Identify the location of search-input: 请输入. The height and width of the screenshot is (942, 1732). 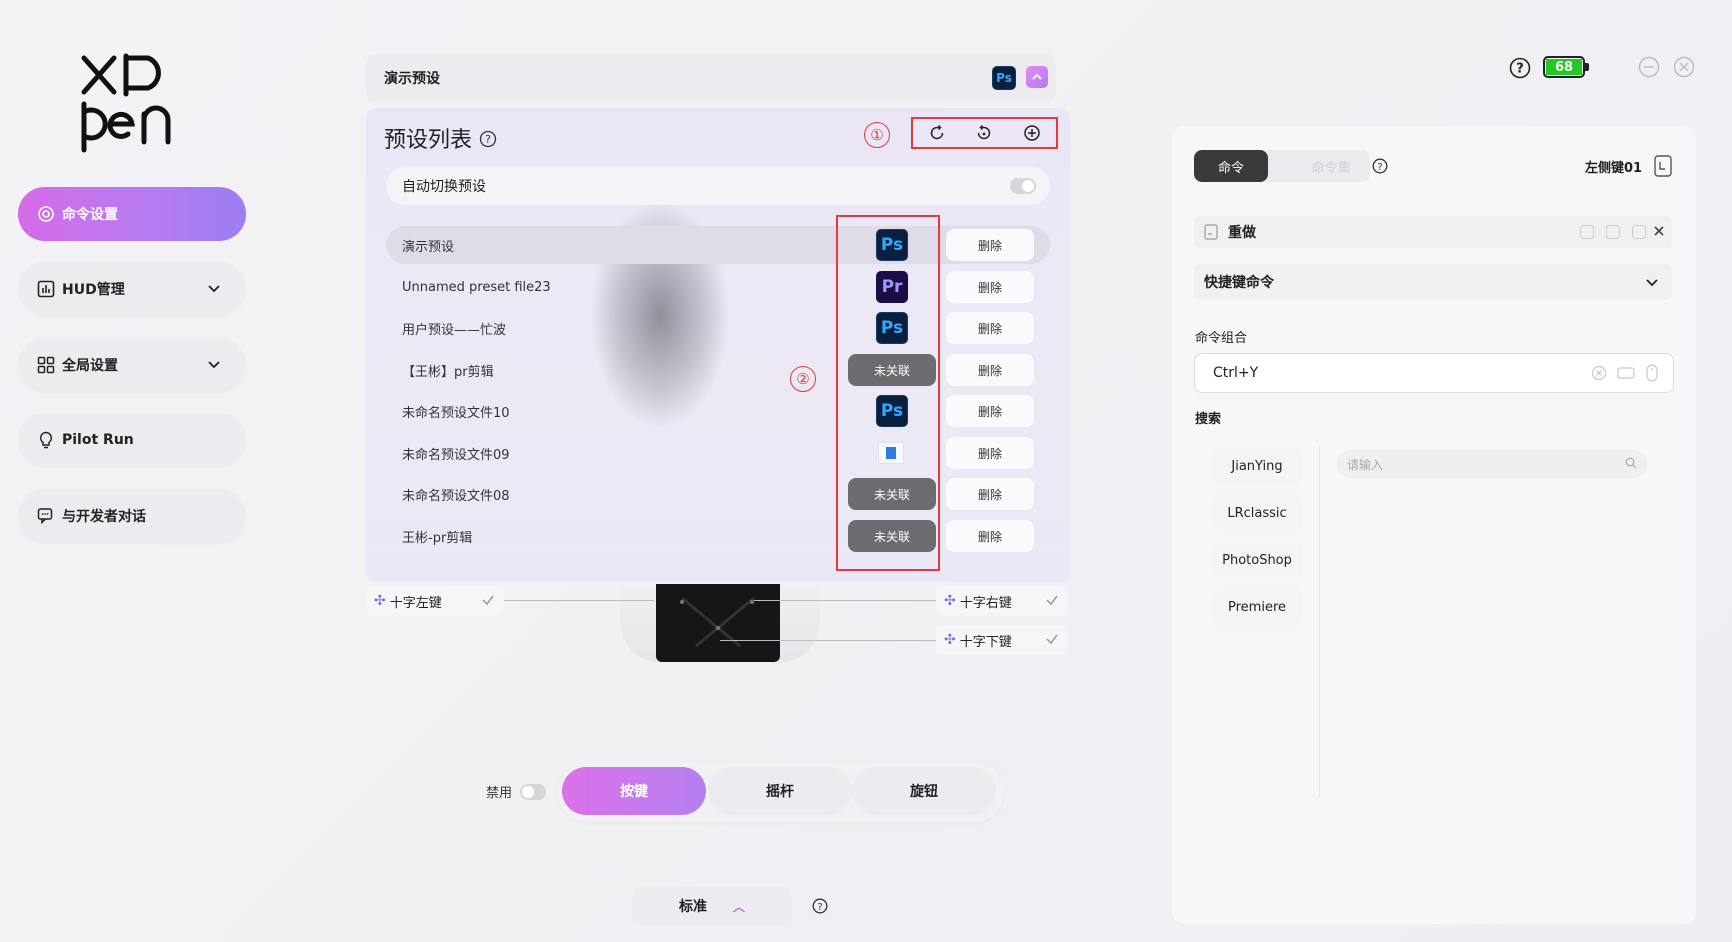
(1492, 464).